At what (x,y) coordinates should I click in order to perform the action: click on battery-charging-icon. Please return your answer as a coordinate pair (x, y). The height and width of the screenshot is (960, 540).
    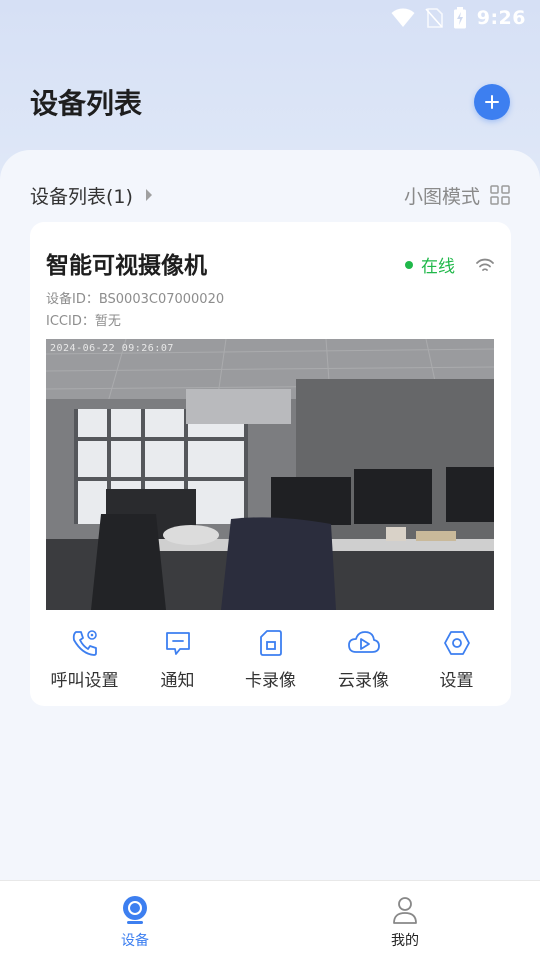
    Looking at the image, I should click on (459, 18).